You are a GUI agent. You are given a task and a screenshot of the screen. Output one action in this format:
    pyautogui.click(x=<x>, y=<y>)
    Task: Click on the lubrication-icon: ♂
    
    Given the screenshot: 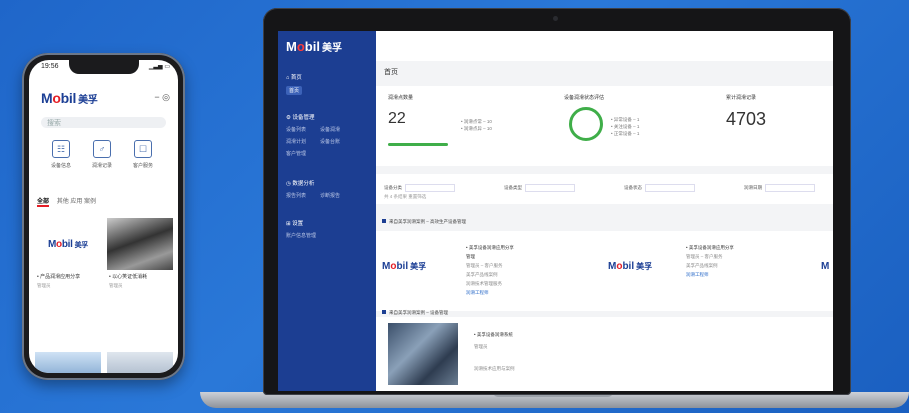 What is the action you would take?
    pyautogui.click(x=102, y=149)
    